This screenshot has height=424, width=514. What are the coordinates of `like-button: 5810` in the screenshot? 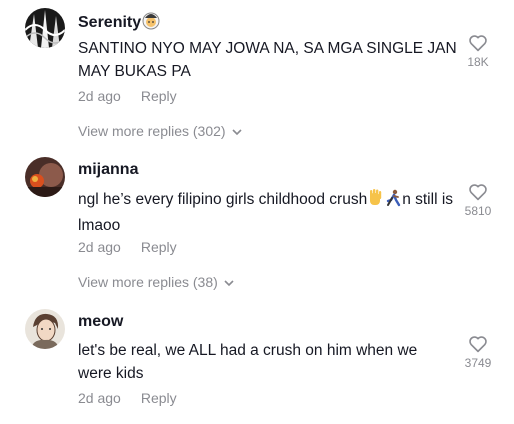 It's located at (478, 200).